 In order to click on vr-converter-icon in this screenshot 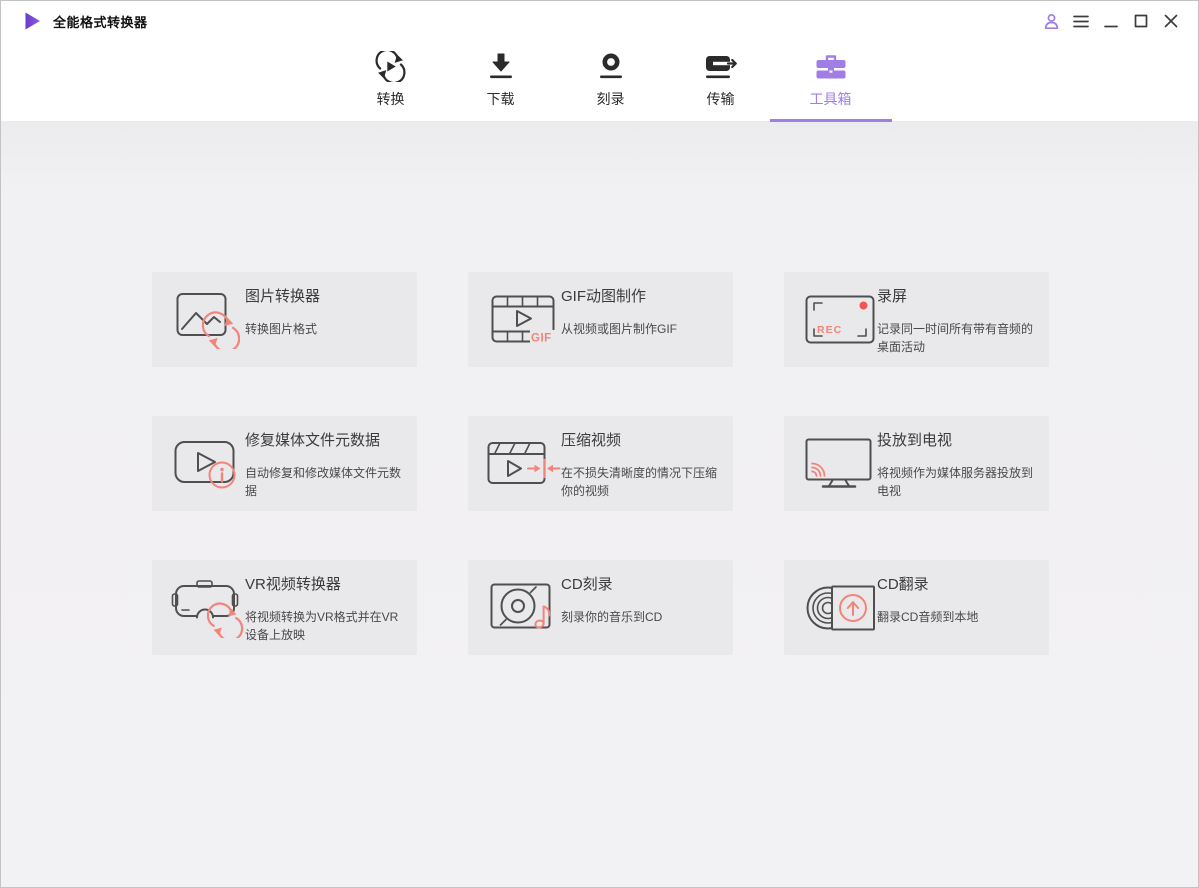, I will do `click(208, 607)`.